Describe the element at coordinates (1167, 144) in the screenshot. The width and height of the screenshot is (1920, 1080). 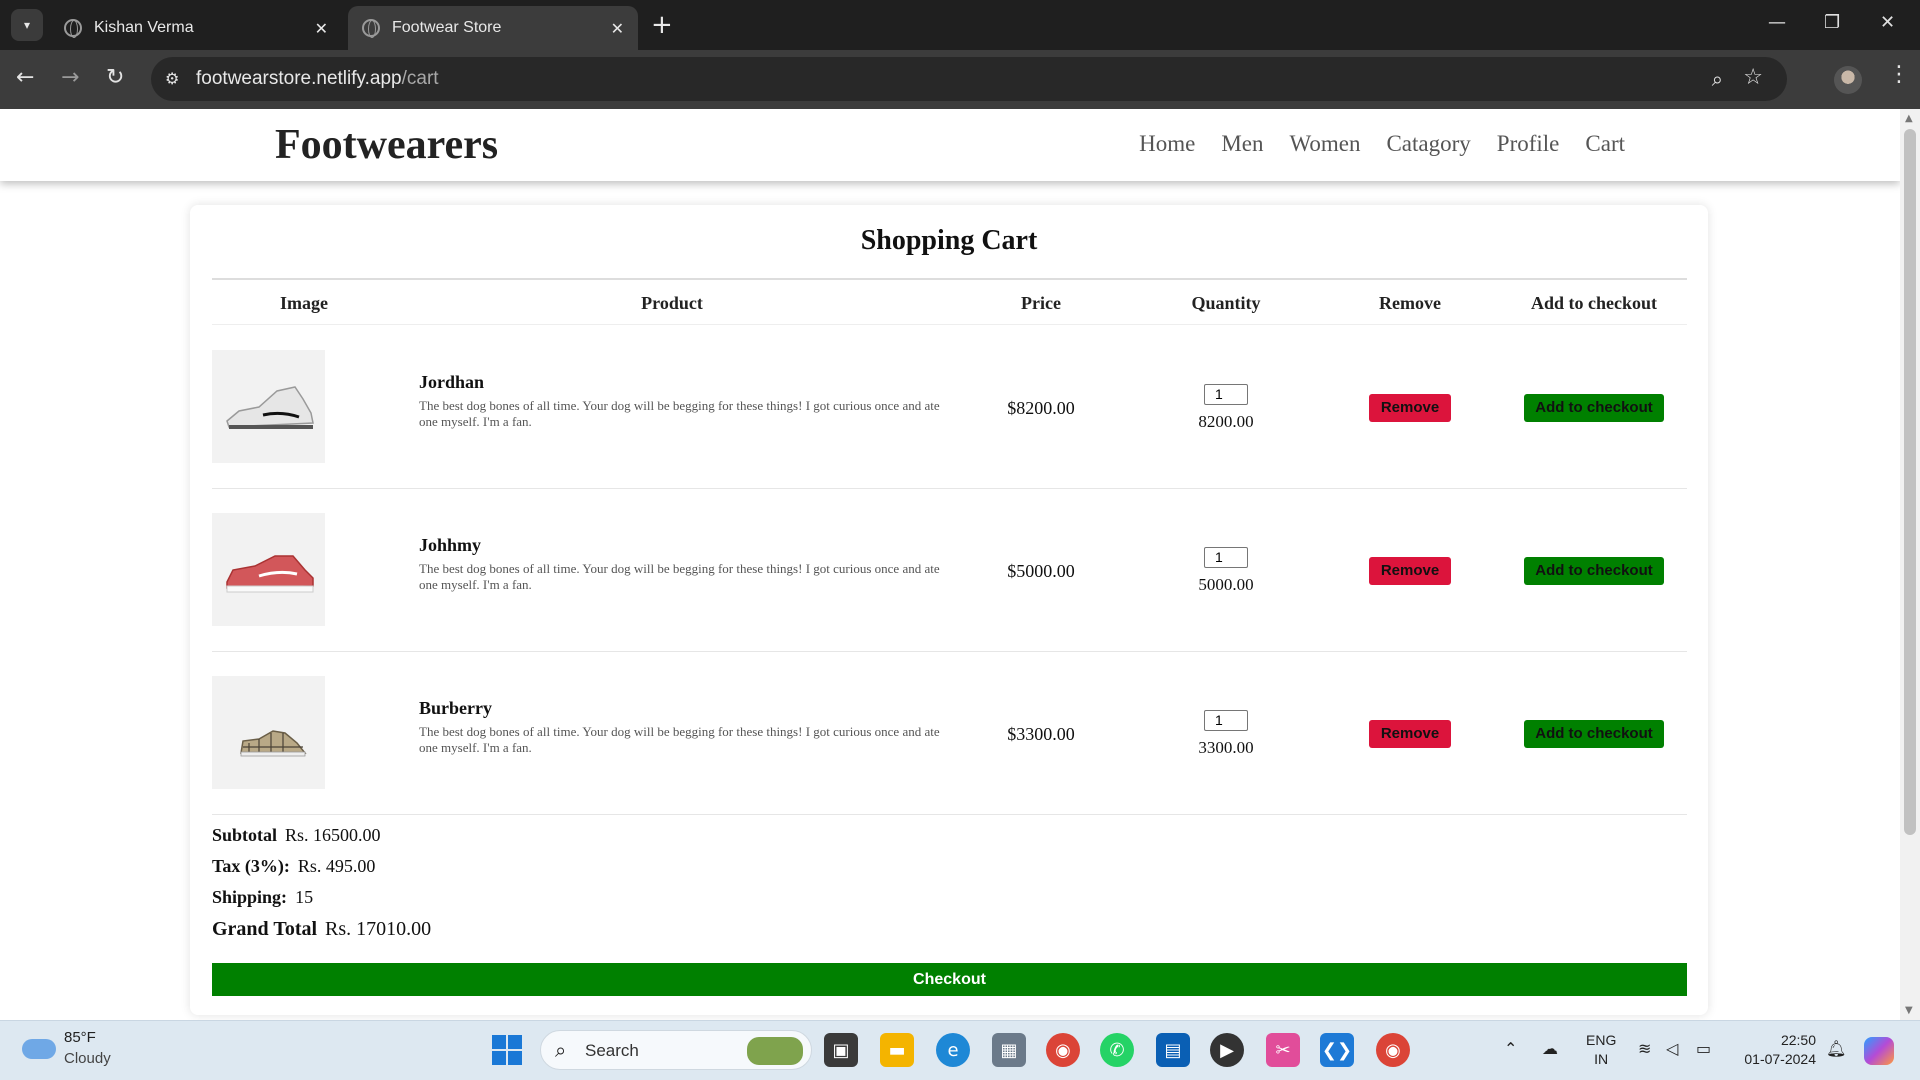
I see `nav-home: Home` at that location.